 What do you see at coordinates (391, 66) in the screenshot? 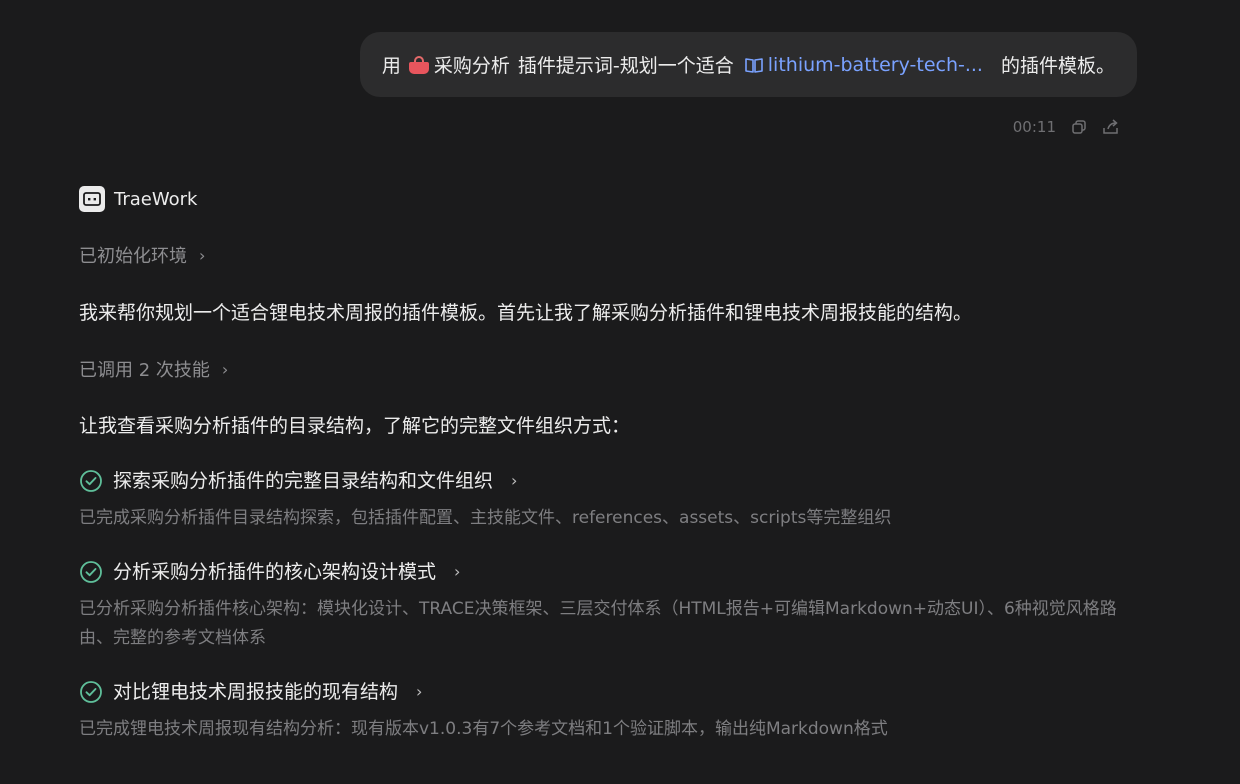
I see `user-message-prefix: 用` at bounding box center [391, 66].